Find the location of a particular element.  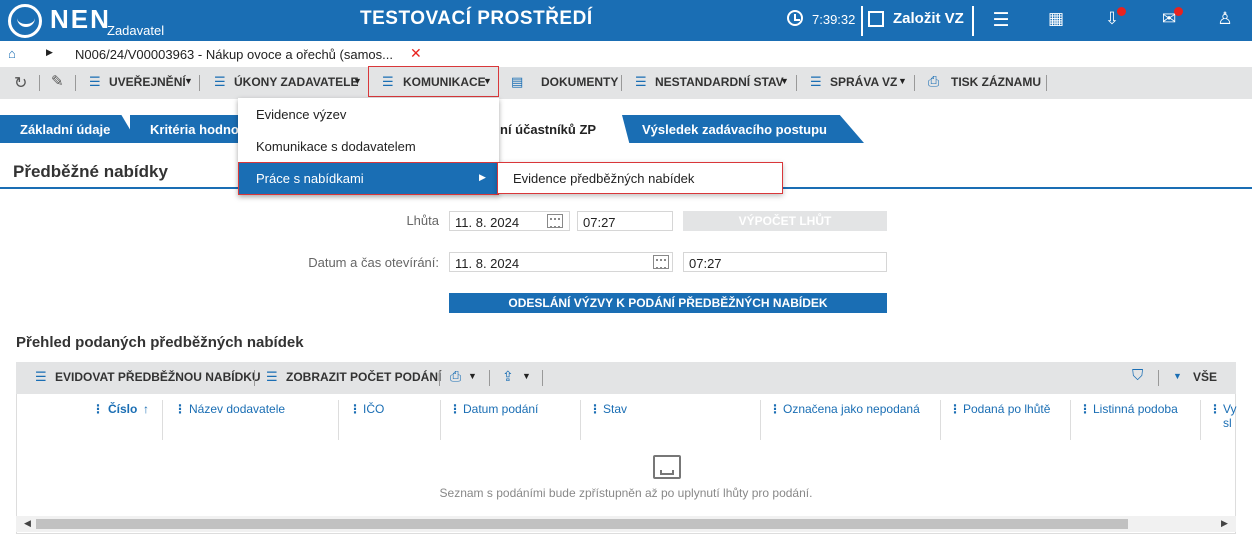

opening-date-input: 11. 8. 2024 is located at coordinates (561, 262).